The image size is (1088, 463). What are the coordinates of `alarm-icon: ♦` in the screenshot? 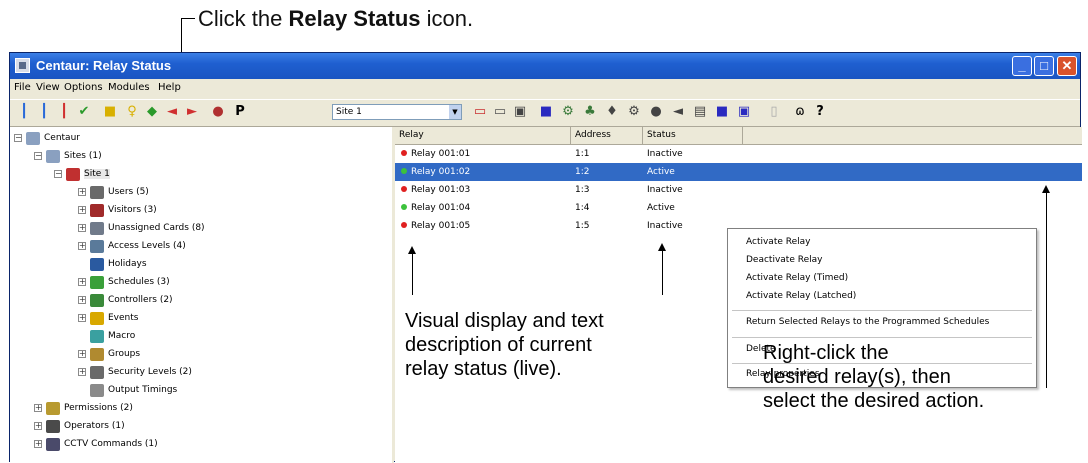 It's located at (612, 112).